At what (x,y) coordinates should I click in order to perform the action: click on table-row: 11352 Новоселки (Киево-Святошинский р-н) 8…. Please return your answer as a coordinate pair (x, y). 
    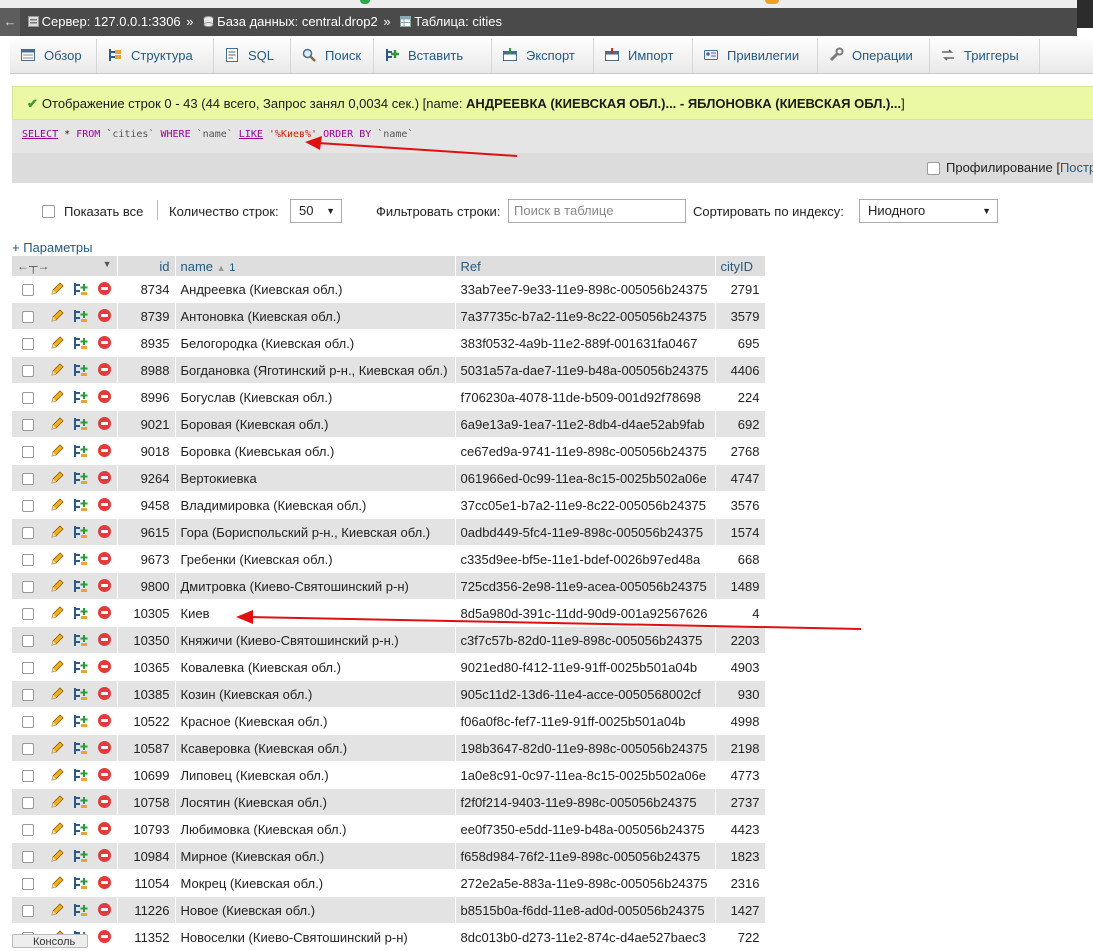
    Looking at the image, I should click on (389, 937).